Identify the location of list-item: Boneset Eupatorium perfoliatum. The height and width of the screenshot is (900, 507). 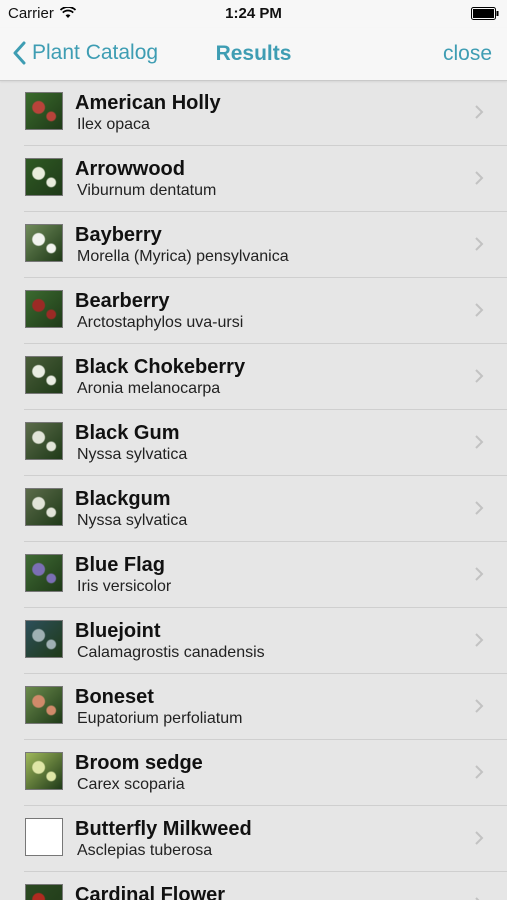
(253, 707).